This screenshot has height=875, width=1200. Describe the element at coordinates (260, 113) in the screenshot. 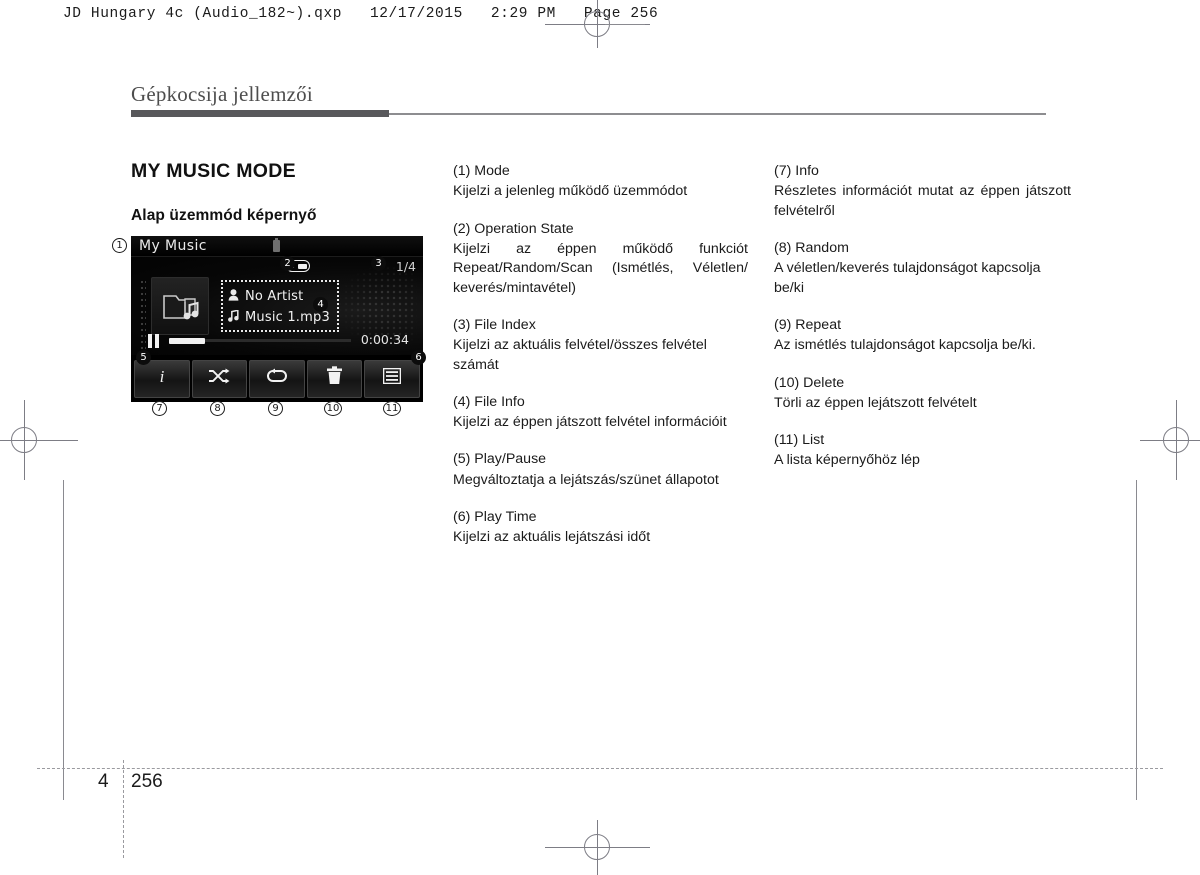

I see `header-rule-dark` at that location.